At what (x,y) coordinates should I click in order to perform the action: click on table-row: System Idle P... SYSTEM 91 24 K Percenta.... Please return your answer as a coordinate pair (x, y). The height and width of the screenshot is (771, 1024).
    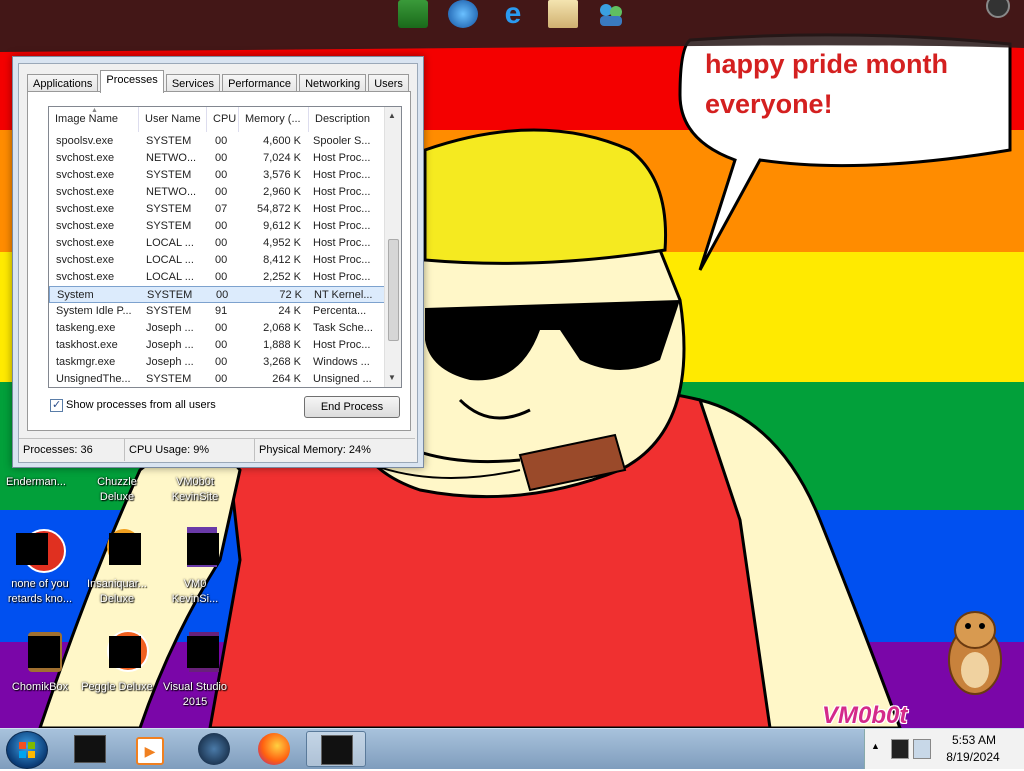
    Looking at the image, I should click on (219, 311).